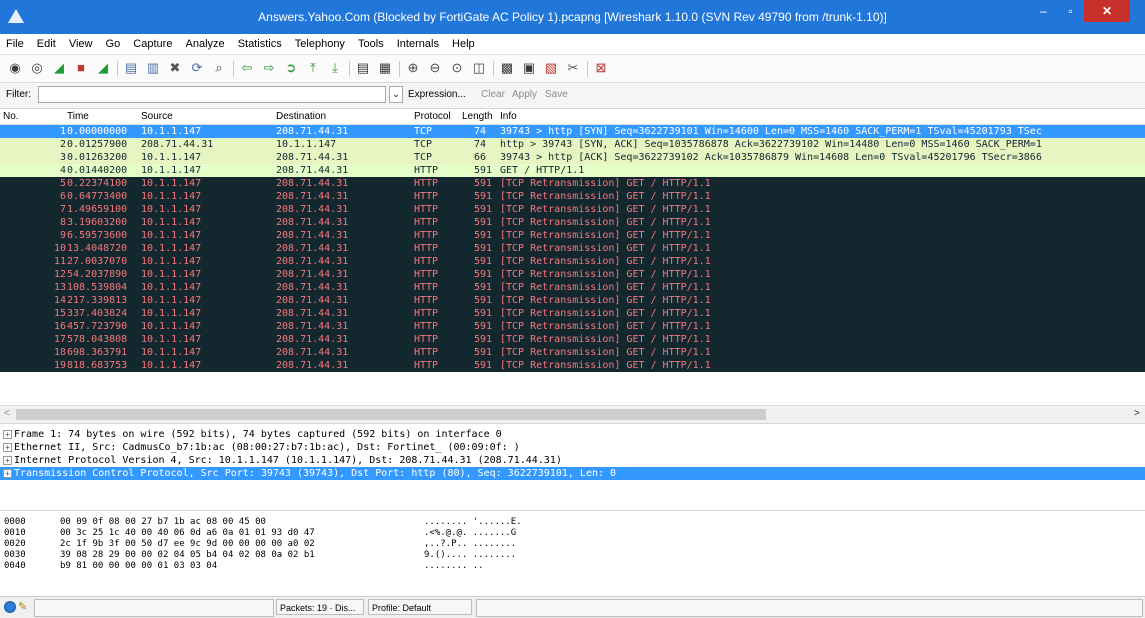 Image resolution: width=1145 pixels, height=618 pixels. I want to click on interfaces-icon: ◉, so click(15, 68).